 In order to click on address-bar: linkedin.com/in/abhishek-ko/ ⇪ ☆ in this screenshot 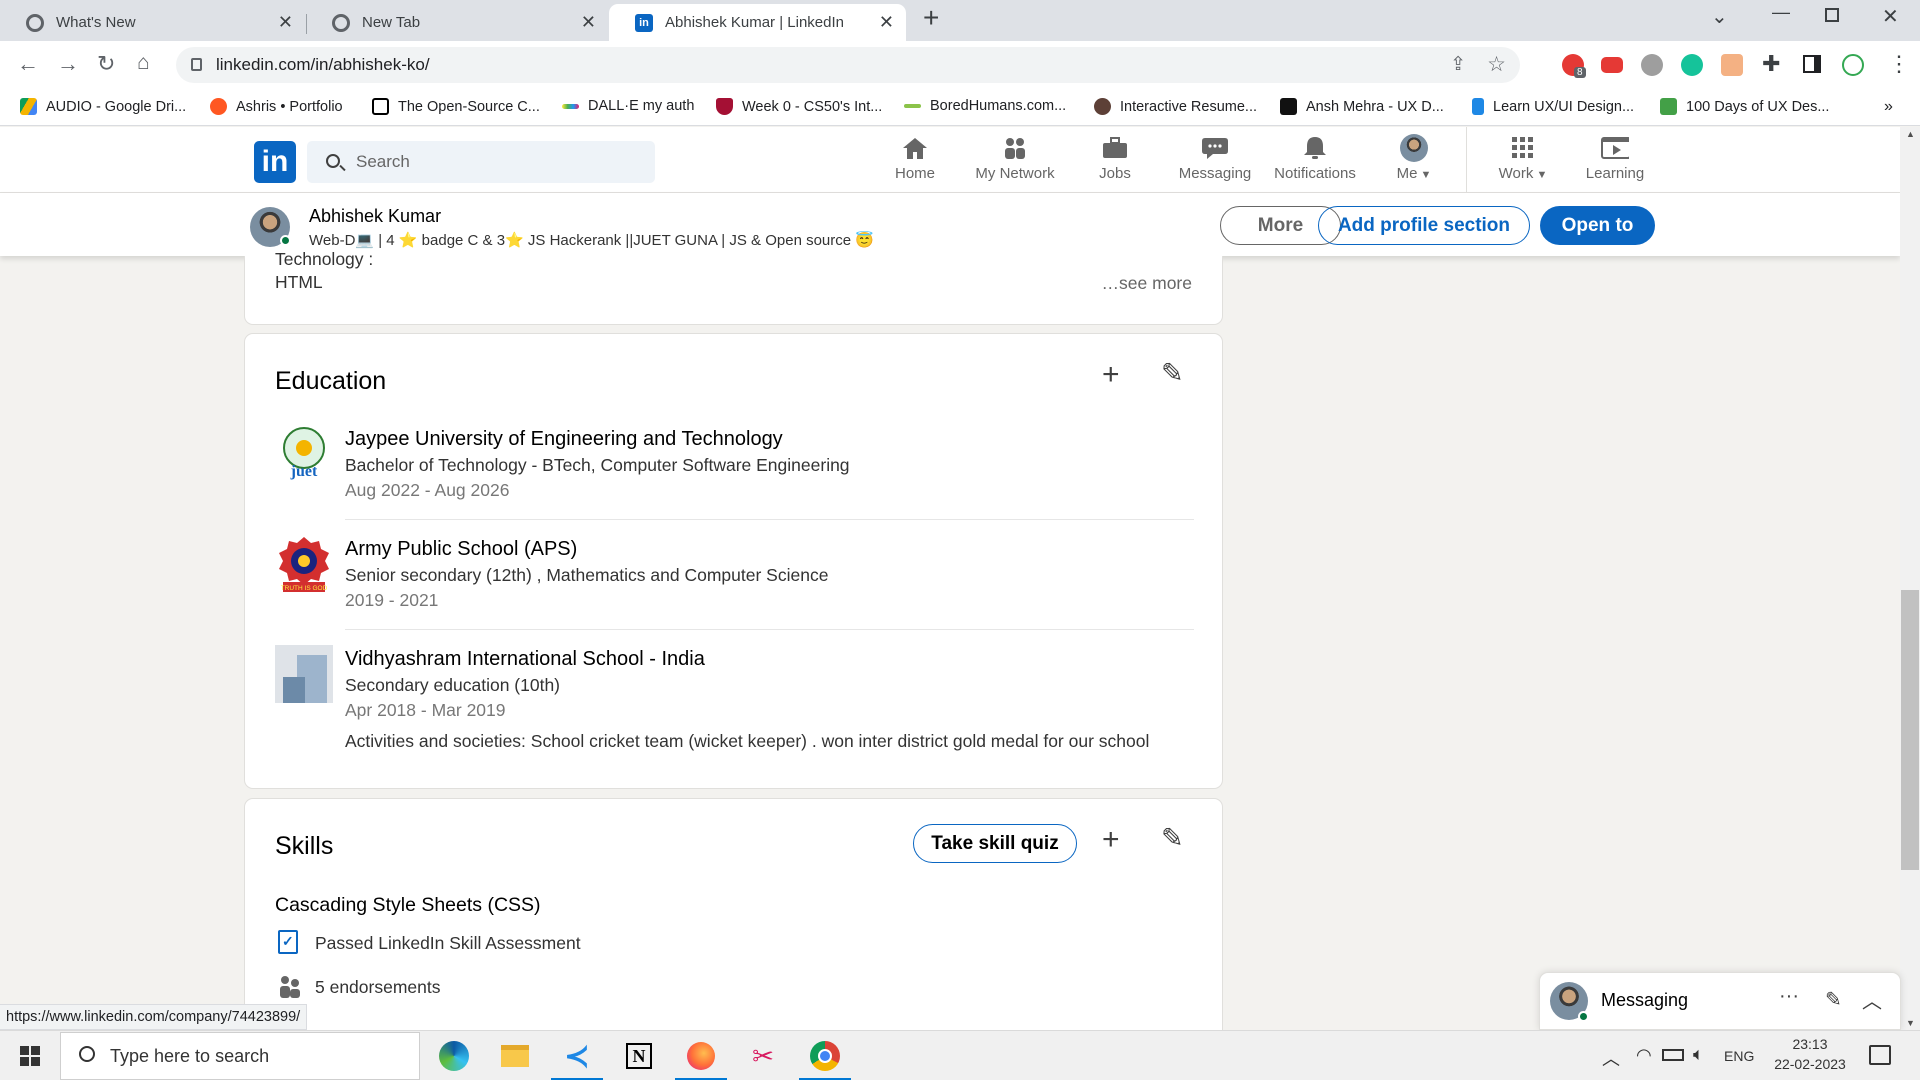, I will do `click(848, 65)`.